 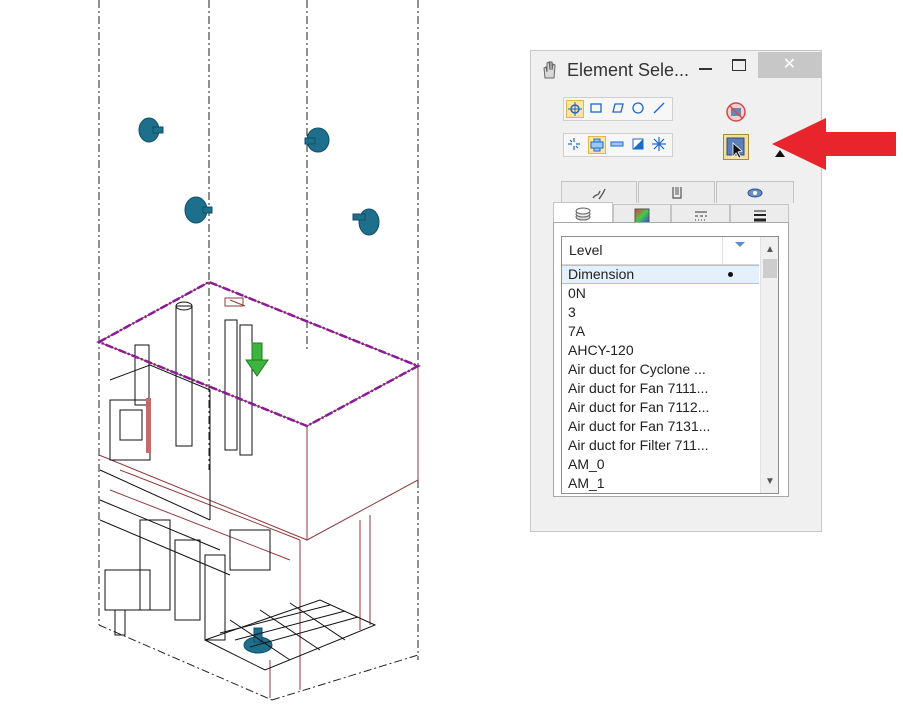 I want to click on scroll-down-arrow-icon: ▼, so click(x=769, y=482).